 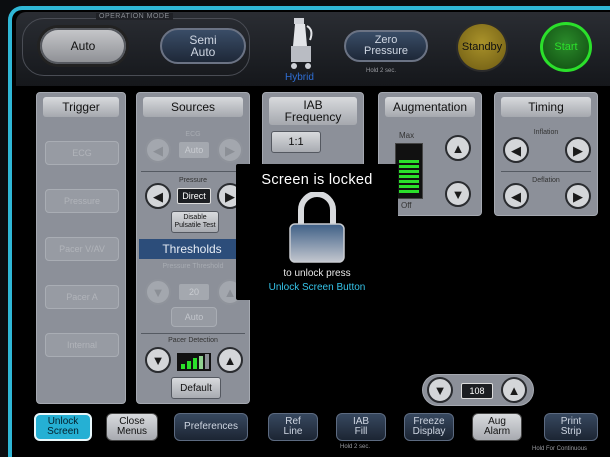 I want to click on iab-frequency-panel: IAB Frequency 1:1, so click(x=313, y=132).